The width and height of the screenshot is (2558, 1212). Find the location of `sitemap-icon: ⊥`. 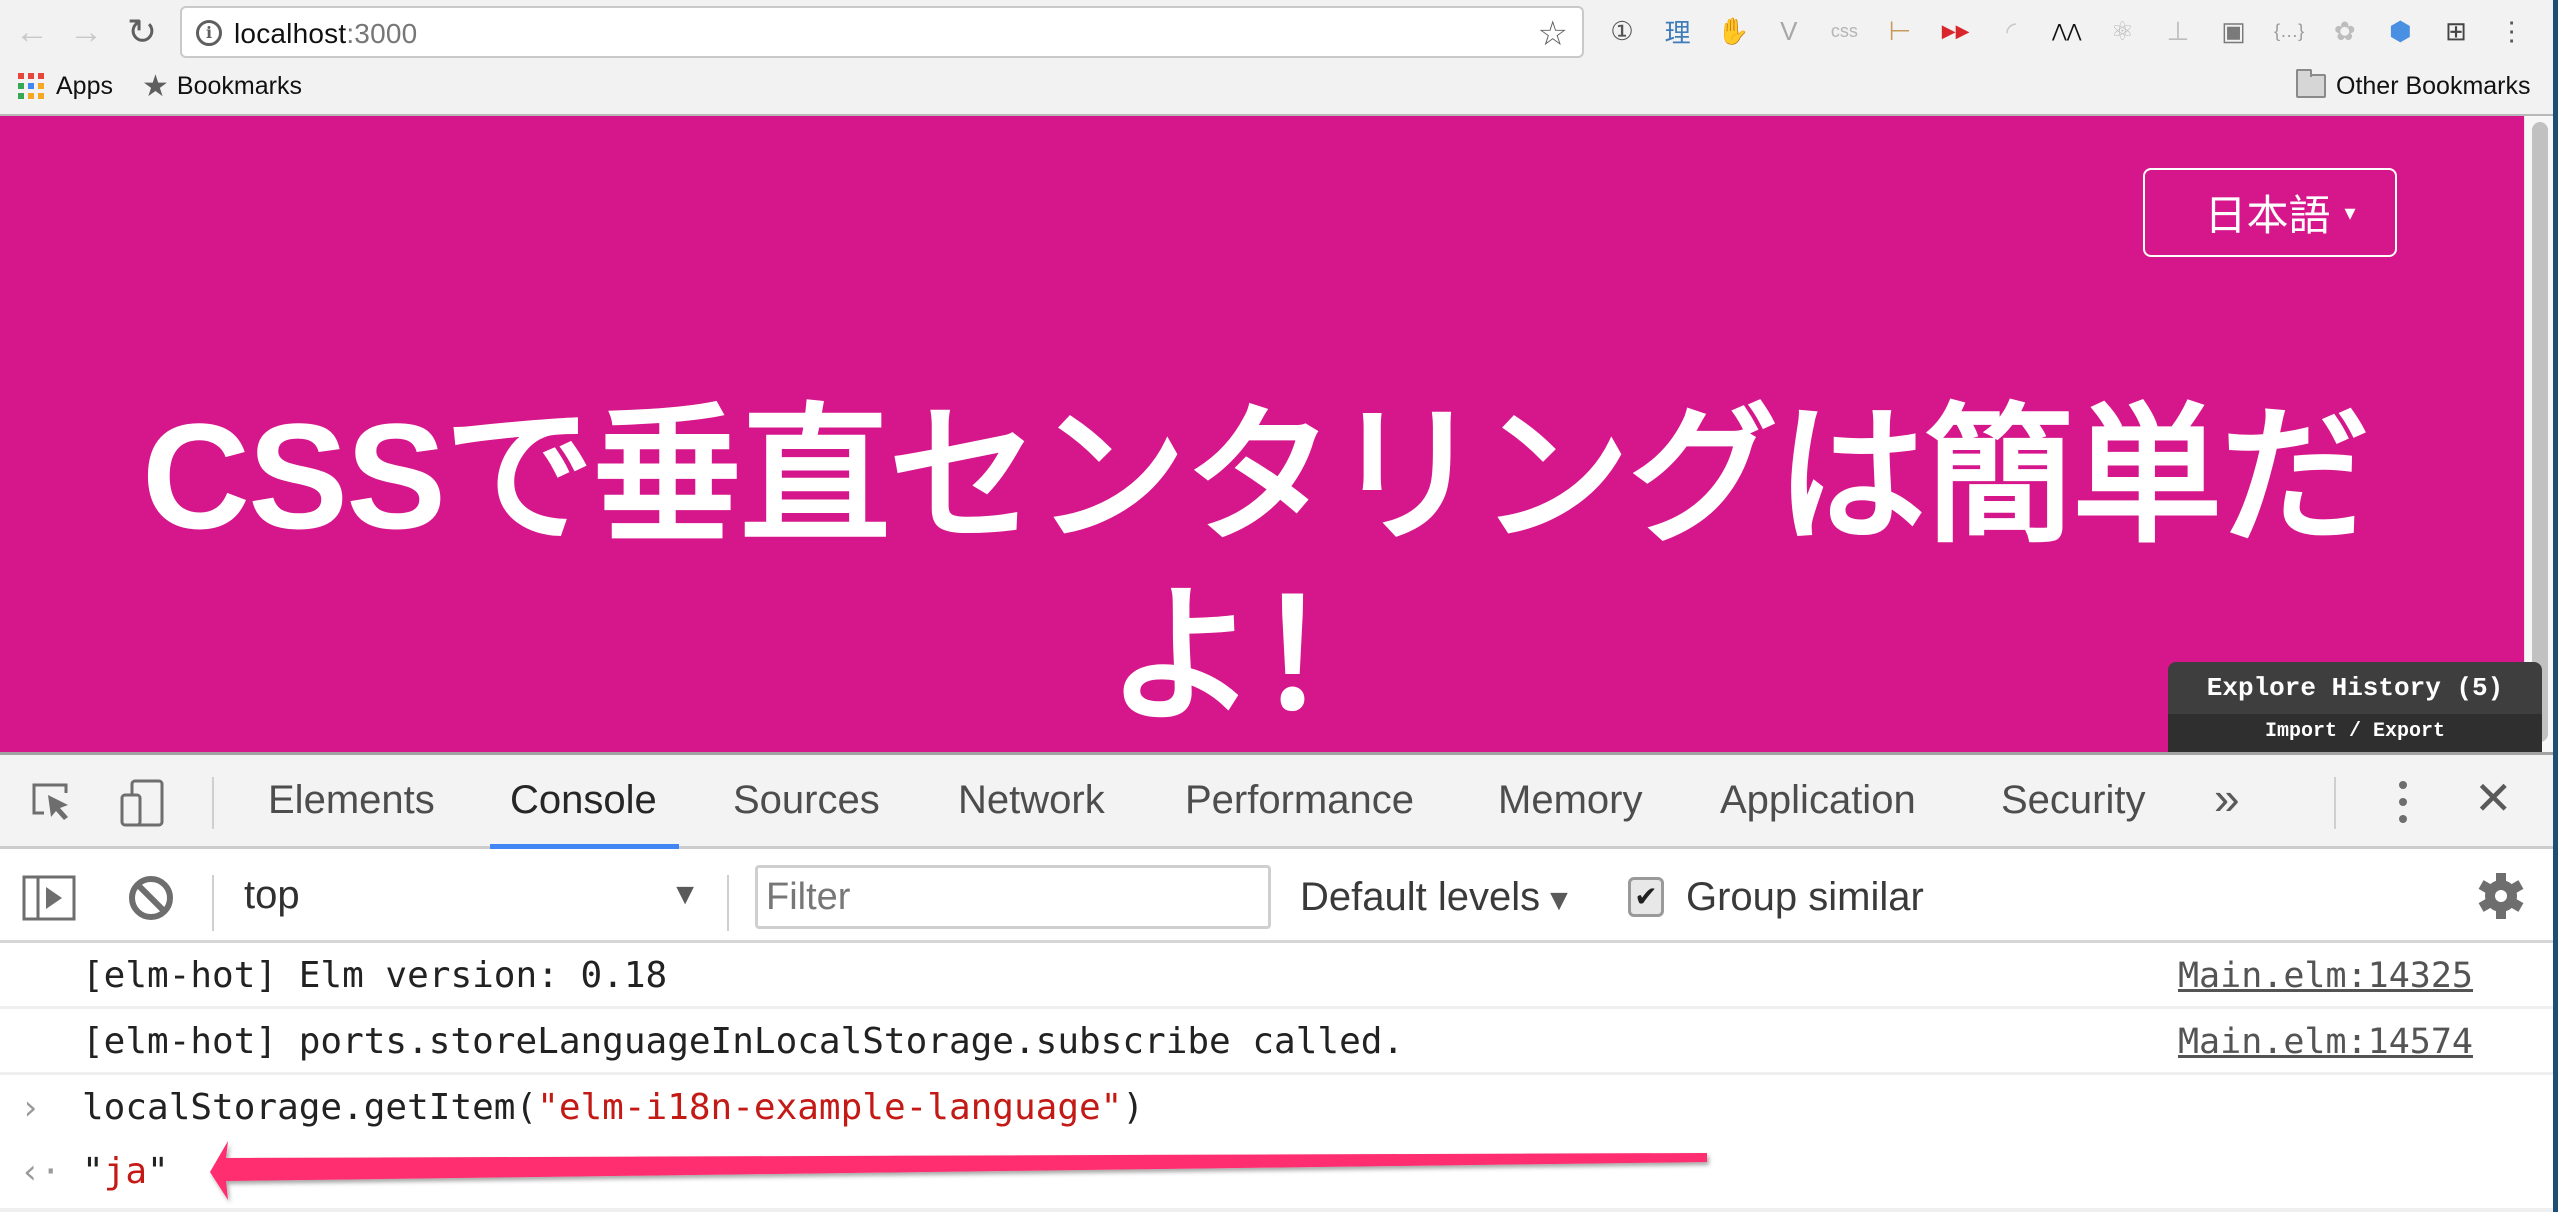

sitemap-icon: ⊥ is located at coordinates (2178, 31).